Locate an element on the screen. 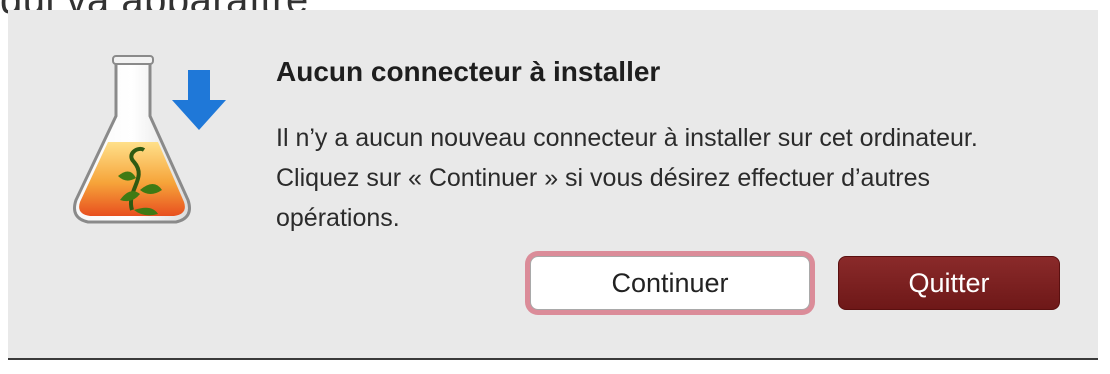 The image size is (1110, 374). quit-button: Quitter is located at coordinates (949, 283).